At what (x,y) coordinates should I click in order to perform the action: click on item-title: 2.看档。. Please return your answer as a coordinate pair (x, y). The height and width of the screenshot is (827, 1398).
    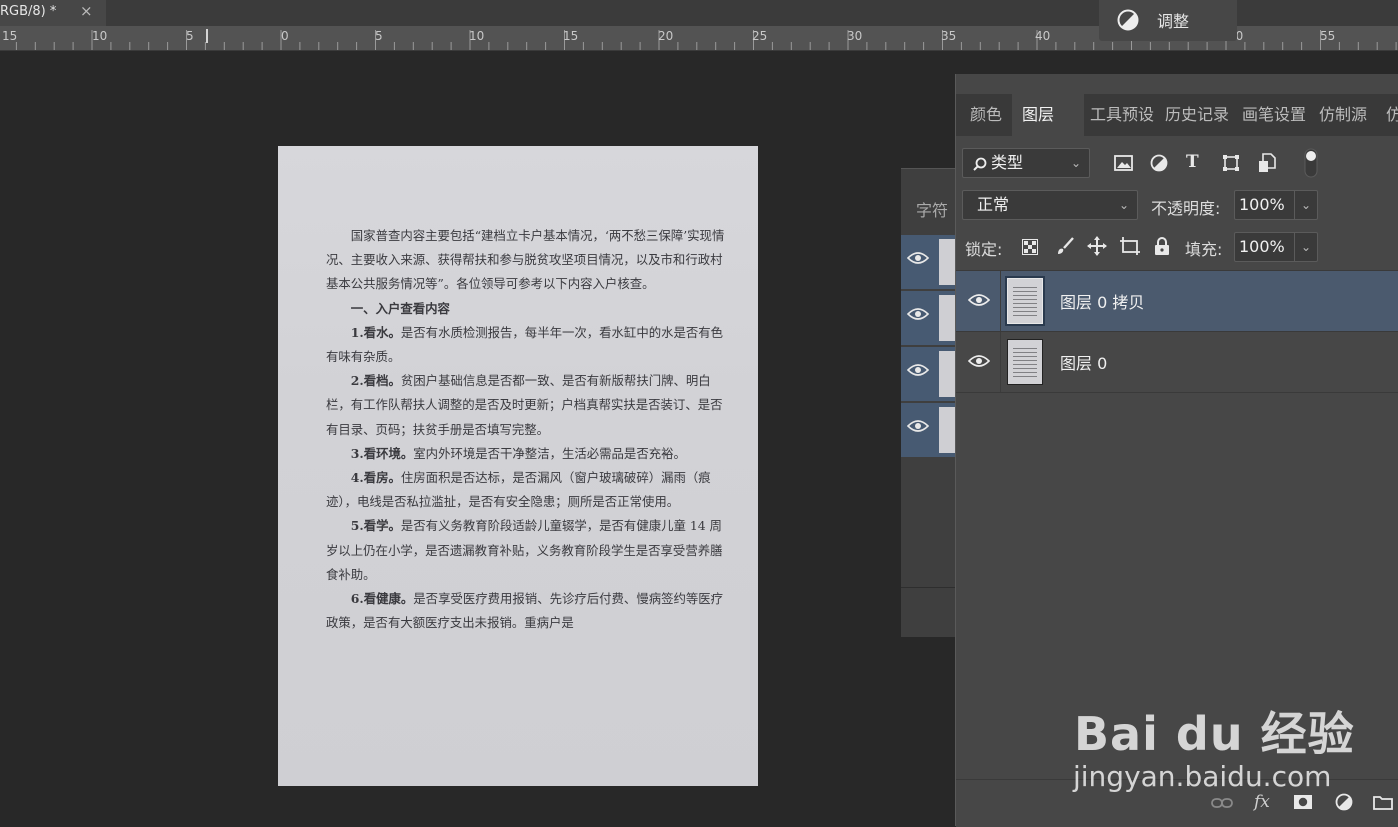
    Looking at the image, I should click on (375, 381).